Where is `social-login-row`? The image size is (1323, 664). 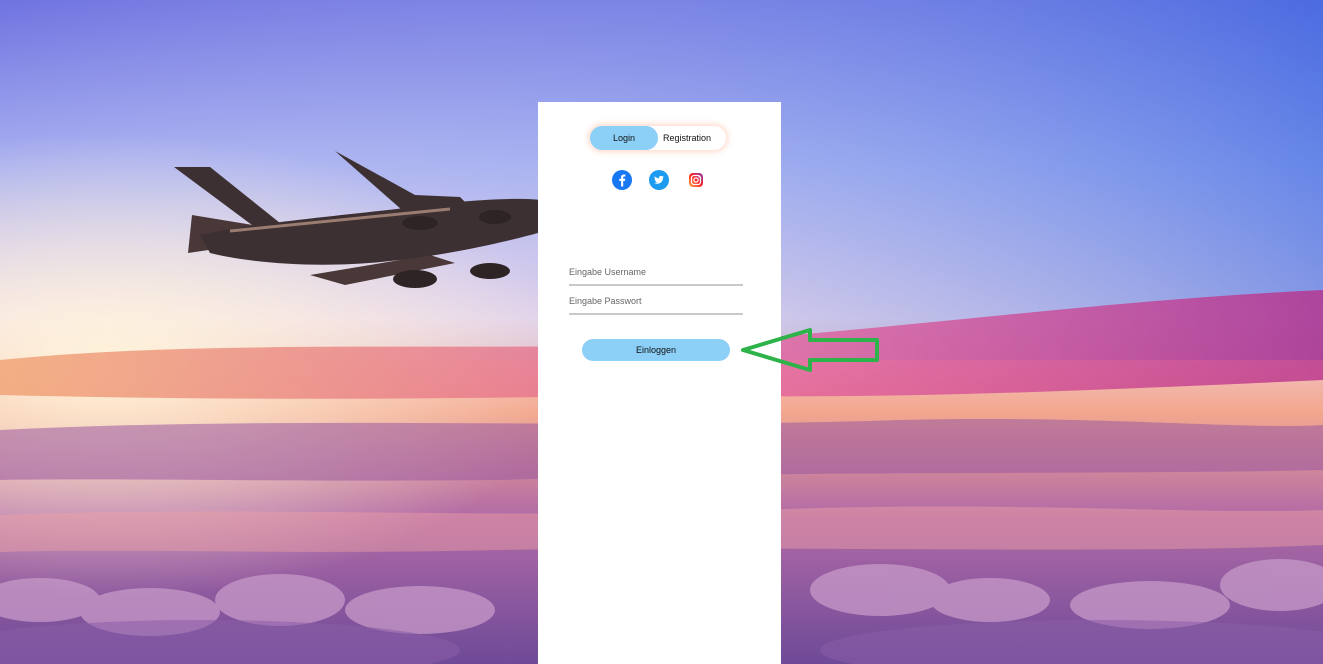 social-login-row is located at coordinates (662, 180).